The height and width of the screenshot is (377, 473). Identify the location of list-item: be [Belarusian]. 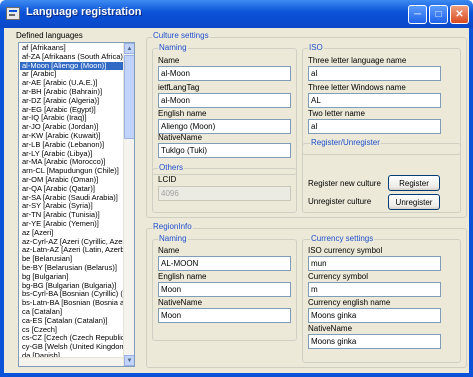
(72, 259).